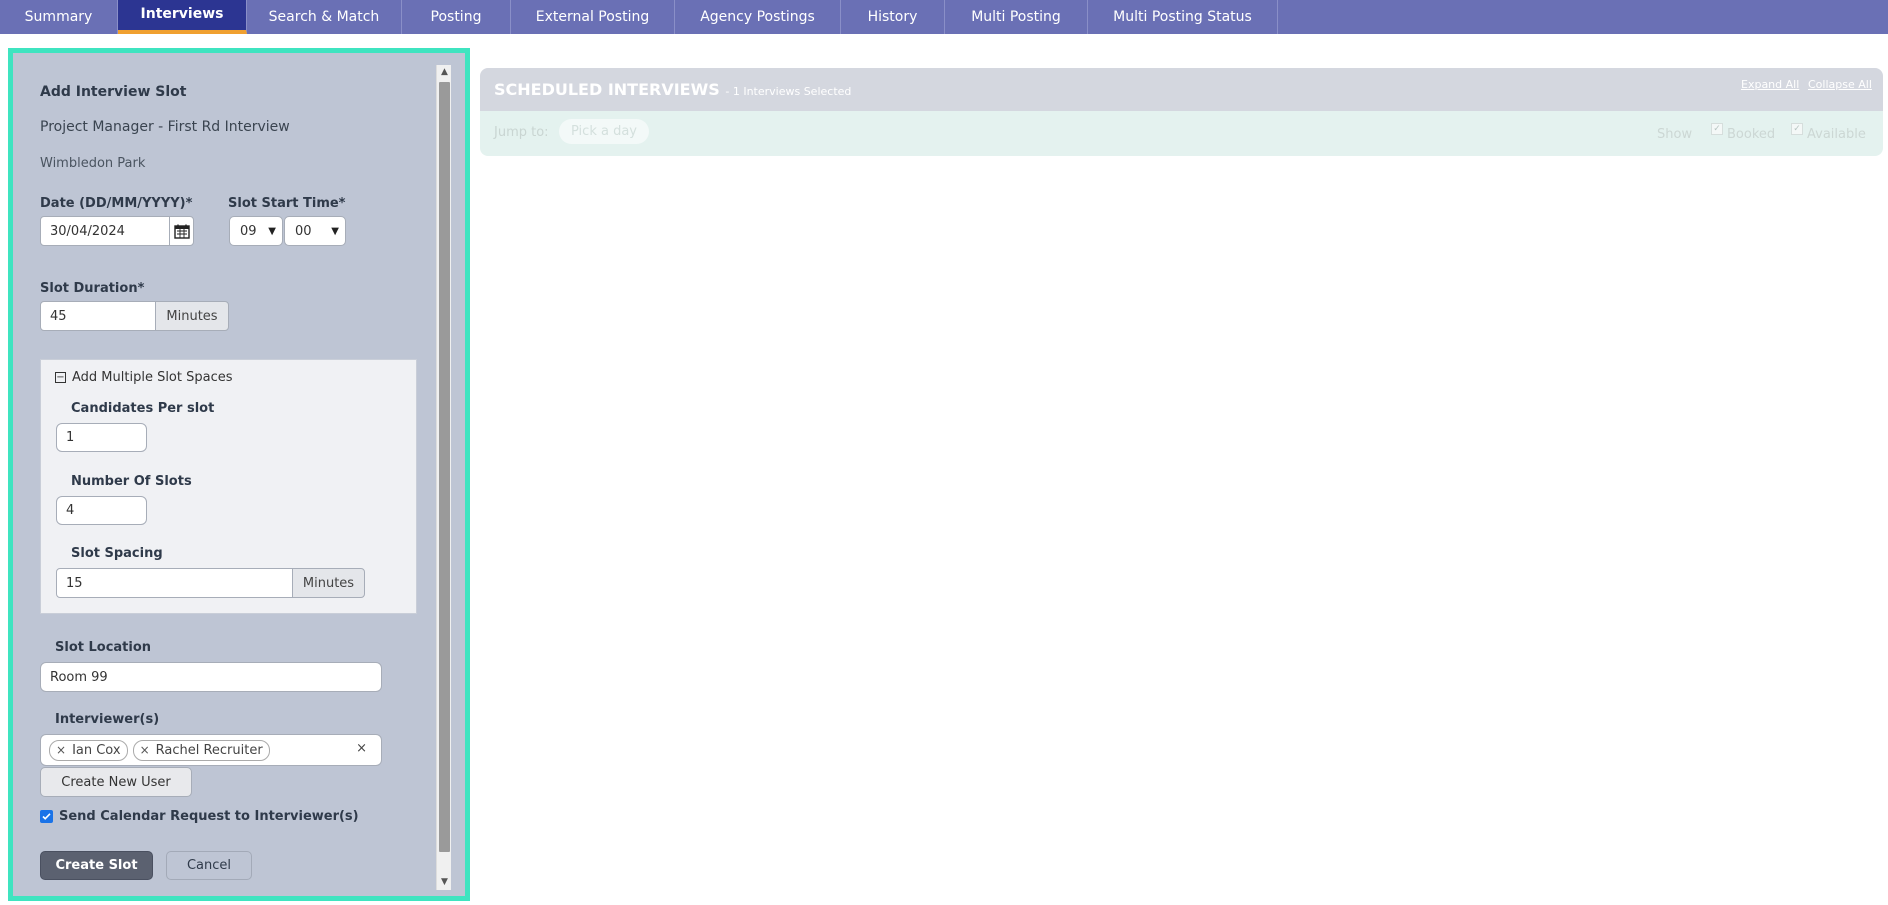 The width and height of the screenshot is (1888, 905). I want to click on tab-multi-posting: Multi Posting, so click(1016, 17).